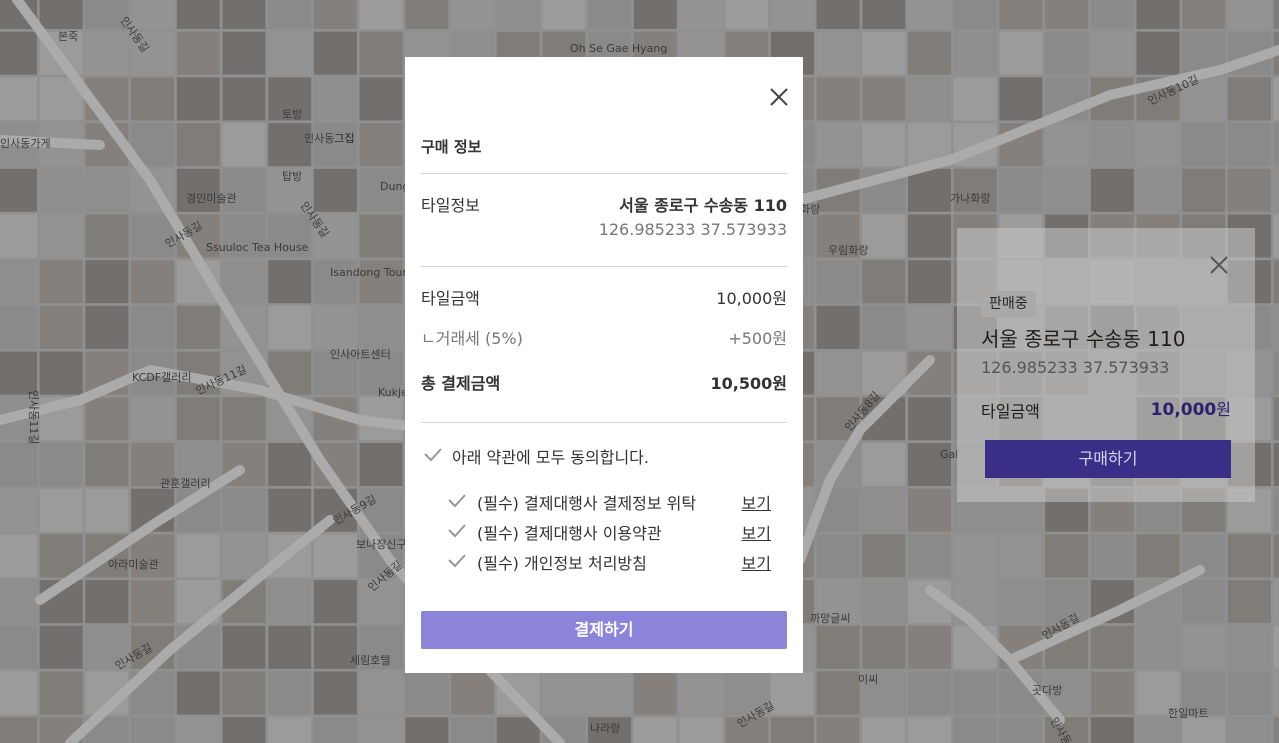 Image resolution: width=1279 pixels, height=743 pixels. Describe the element at coordinates (569, 532) in the screenshot. I see `term-label: (필수) 결제대행사 이용약관` at that location.